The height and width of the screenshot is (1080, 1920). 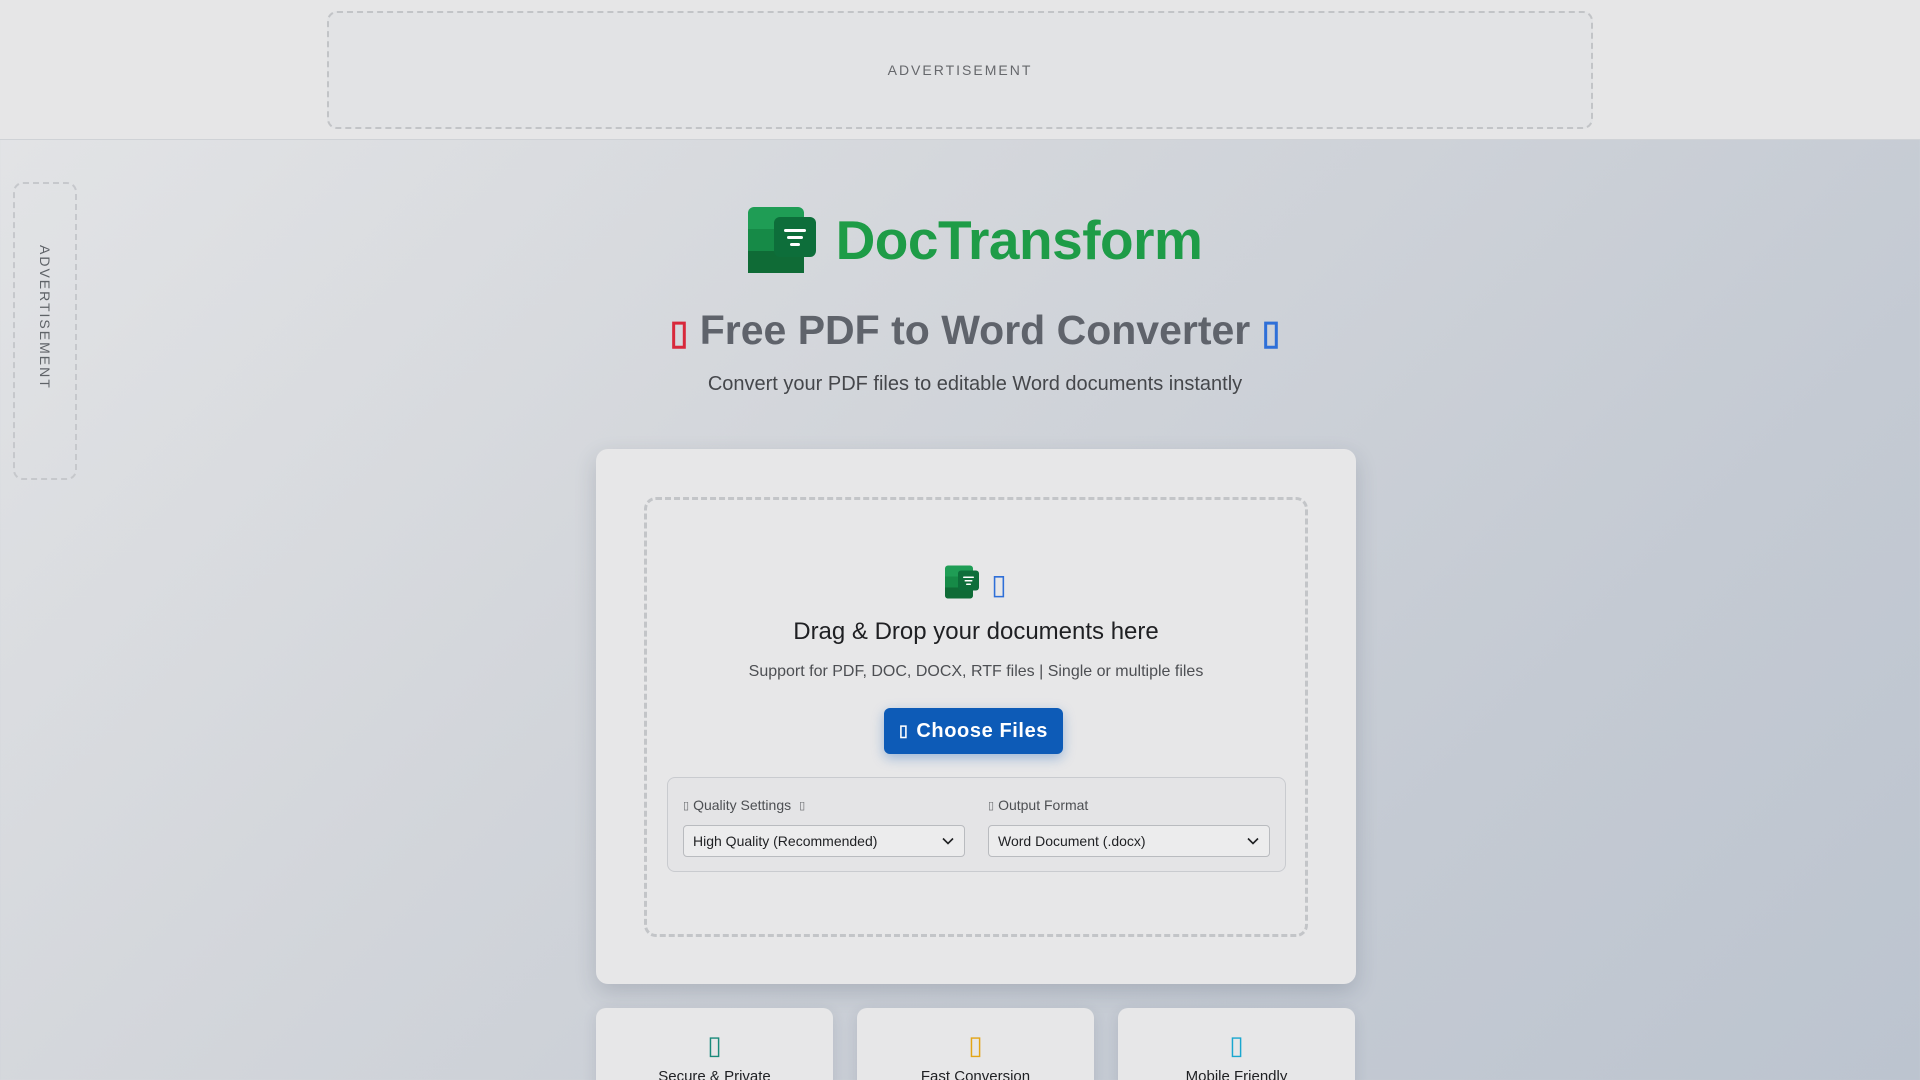 I want to click on format-select: Word Document (.docx), so click(x=1129, y=841).